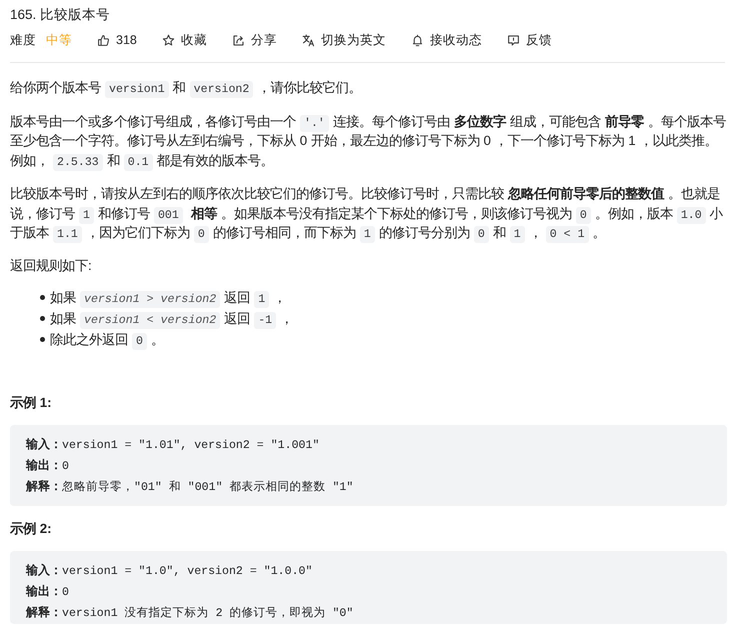  What do you see at coordinates (308, 40) in the screenshot?
I see `translate-icon` at bounding box center [308, 40].